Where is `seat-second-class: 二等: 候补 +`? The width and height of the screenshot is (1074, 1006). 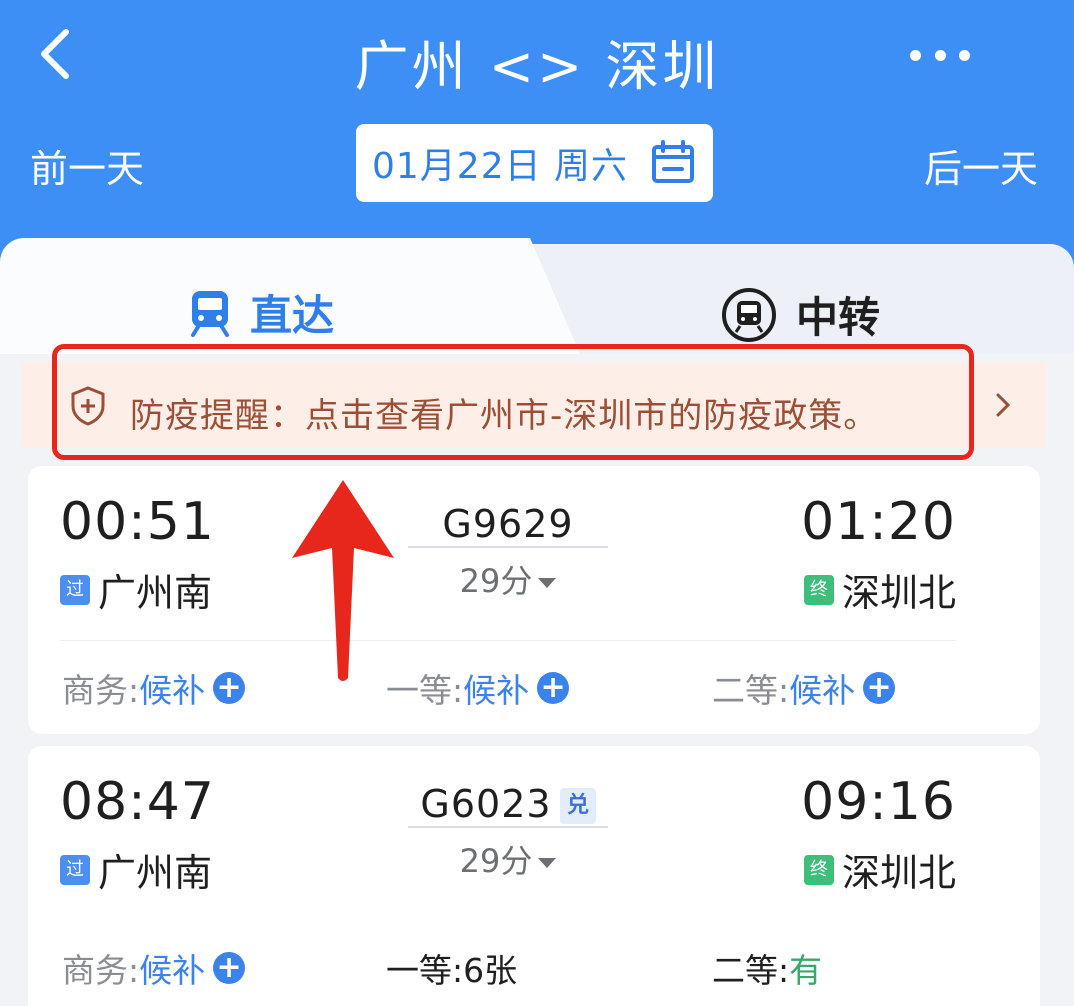
seat-second-class: 二等: 候补 + is located at coordinates (804, 688).